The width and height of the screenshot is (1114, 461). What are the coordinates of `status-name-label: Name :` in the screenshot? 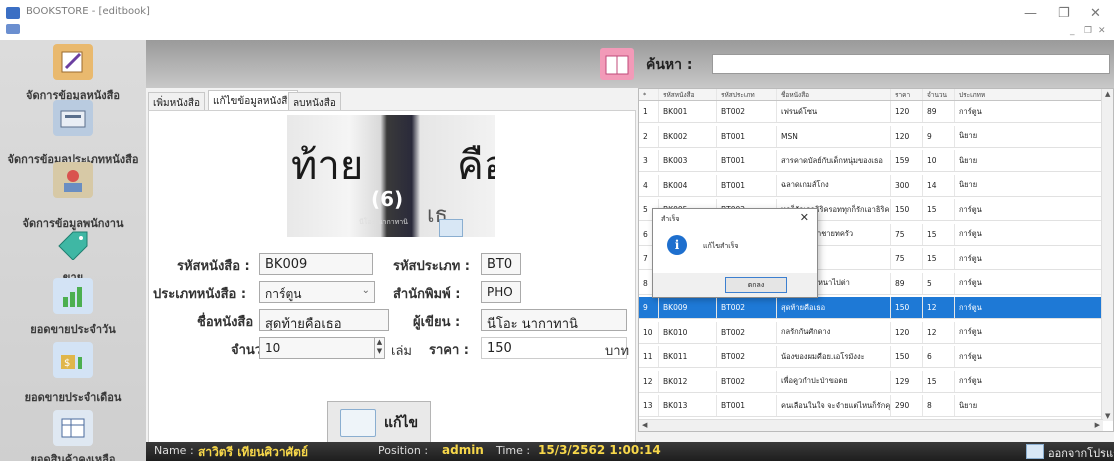 It's located at (174, 450).